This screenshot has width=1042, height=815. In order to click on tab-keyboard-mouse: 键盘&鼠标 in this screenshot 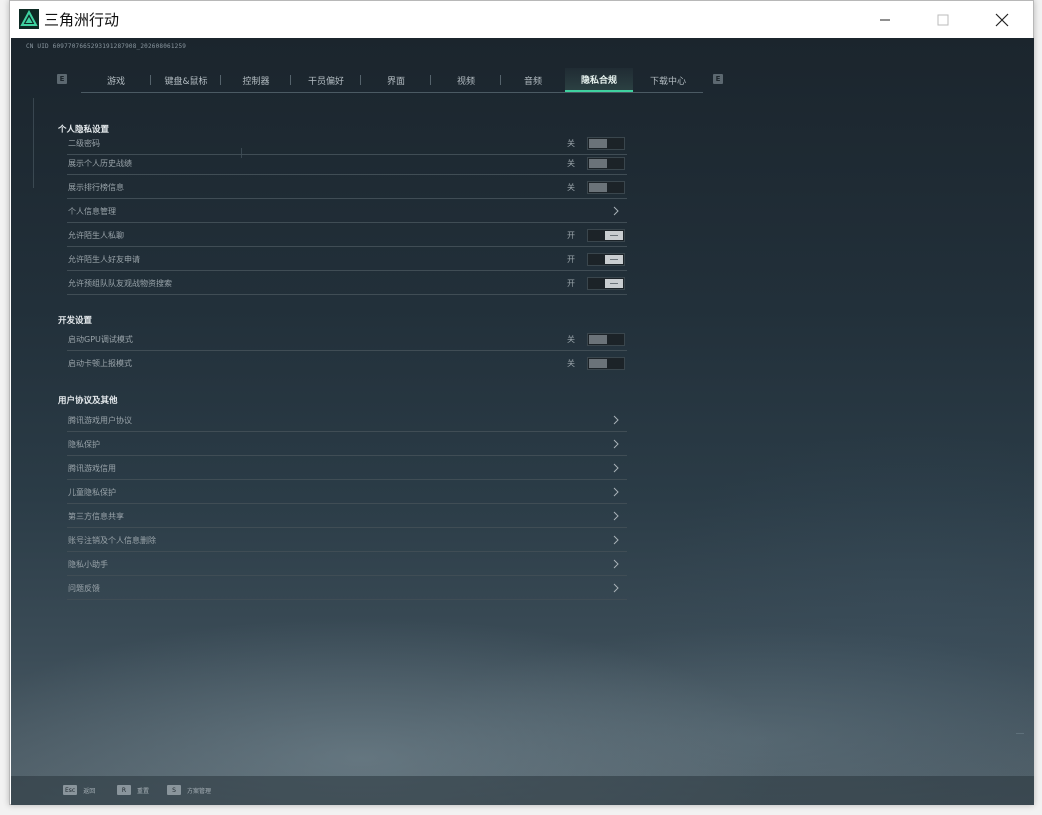, I will do `click(186, 80)`.